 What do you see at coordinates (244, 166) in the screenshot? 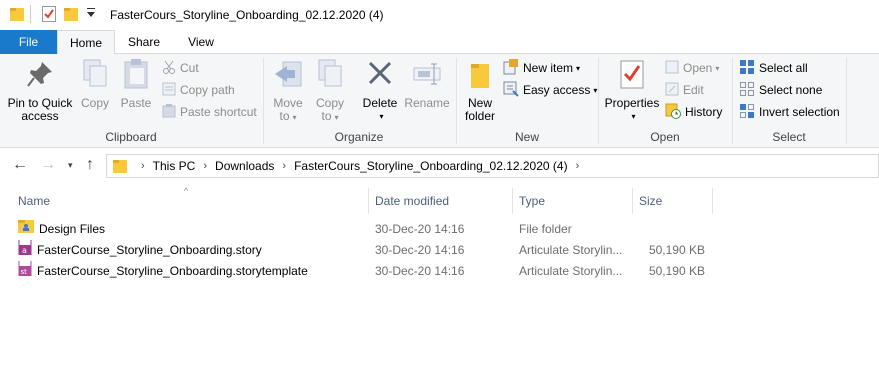
I see `breadcrumb-downloads: Downloads` at bounding box center [244, 166].